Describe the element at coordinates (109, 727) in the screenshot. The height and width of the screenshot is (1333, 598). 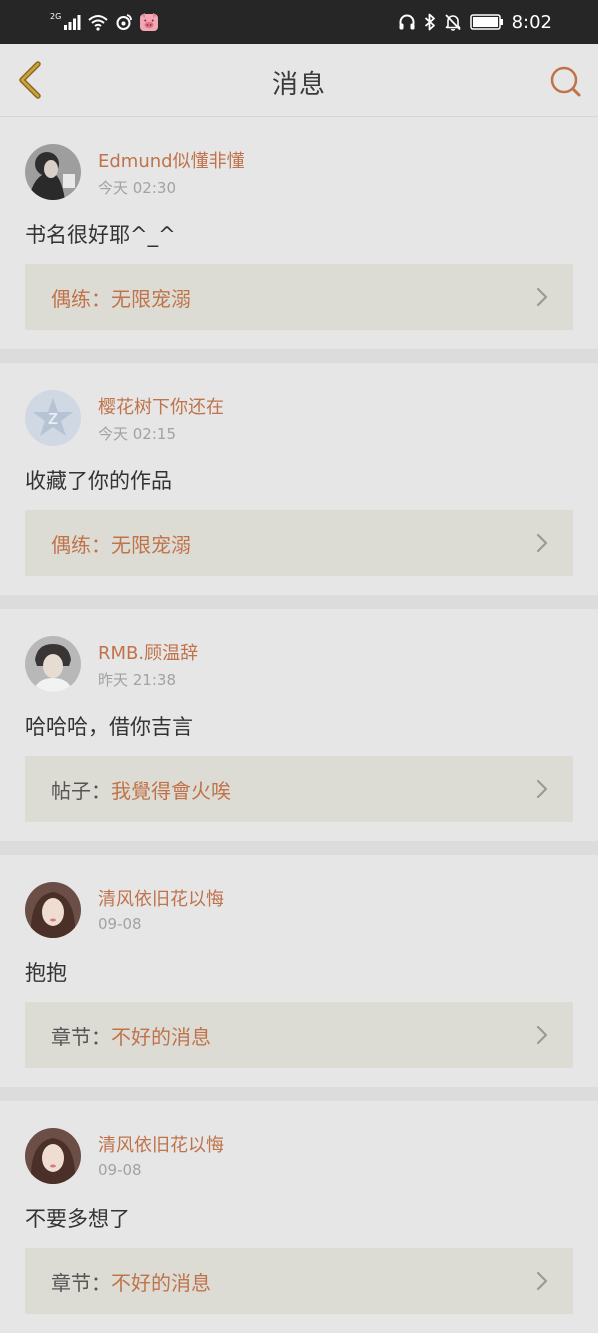
I see `message-content: 哈哈哈，借你吉言` at that location.